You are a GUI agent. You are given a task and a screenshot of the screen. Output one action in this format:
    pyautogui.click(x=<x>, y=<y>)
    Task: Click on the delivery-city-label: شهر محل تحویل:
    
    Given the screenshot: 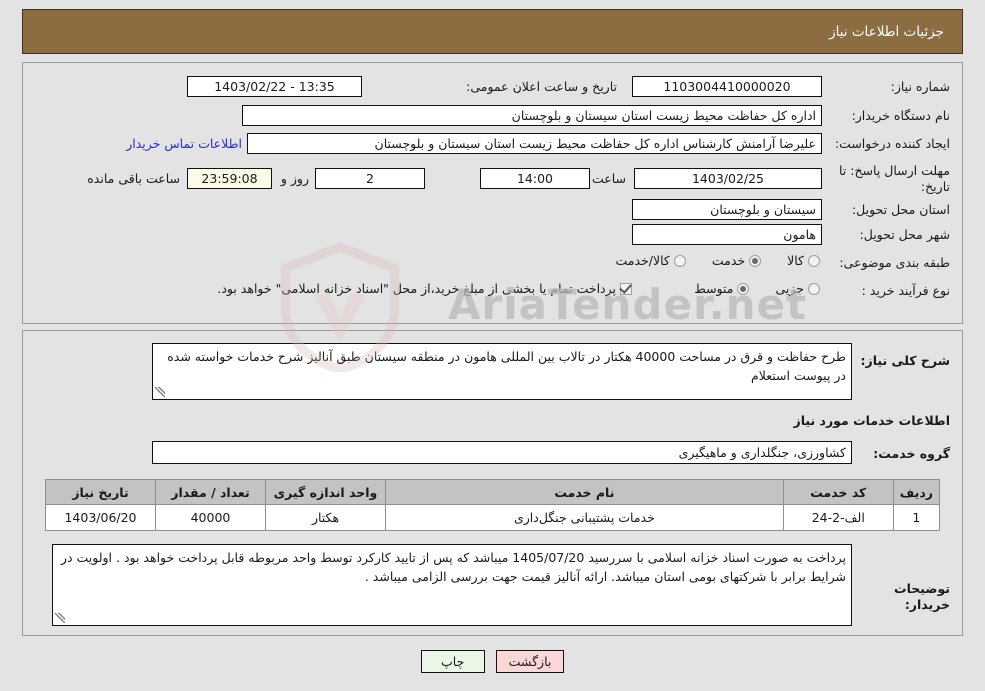 What is the action you would take?
    pyautogui.click(x=904, y=234)
    